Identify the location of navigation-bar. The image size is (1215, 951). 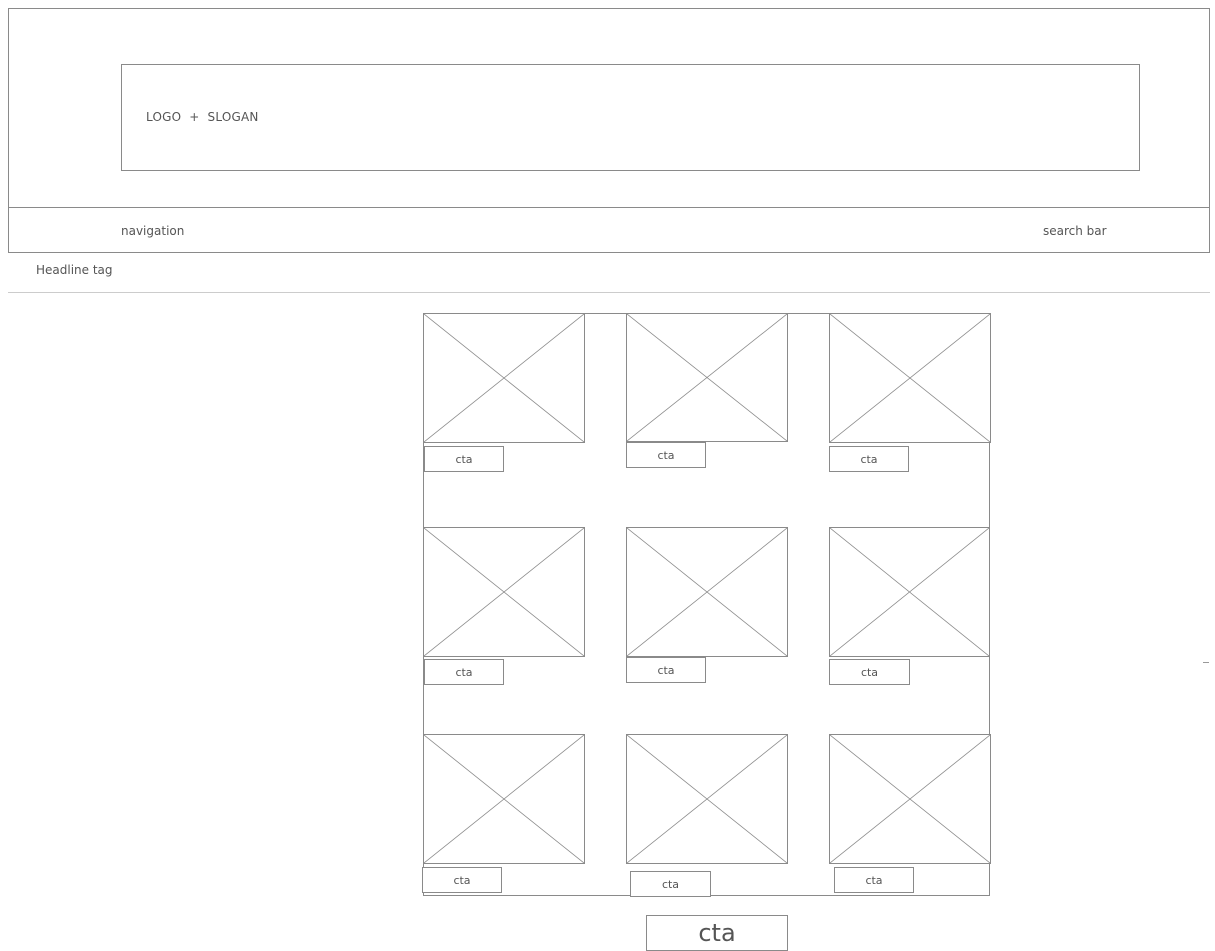
(609, 230).